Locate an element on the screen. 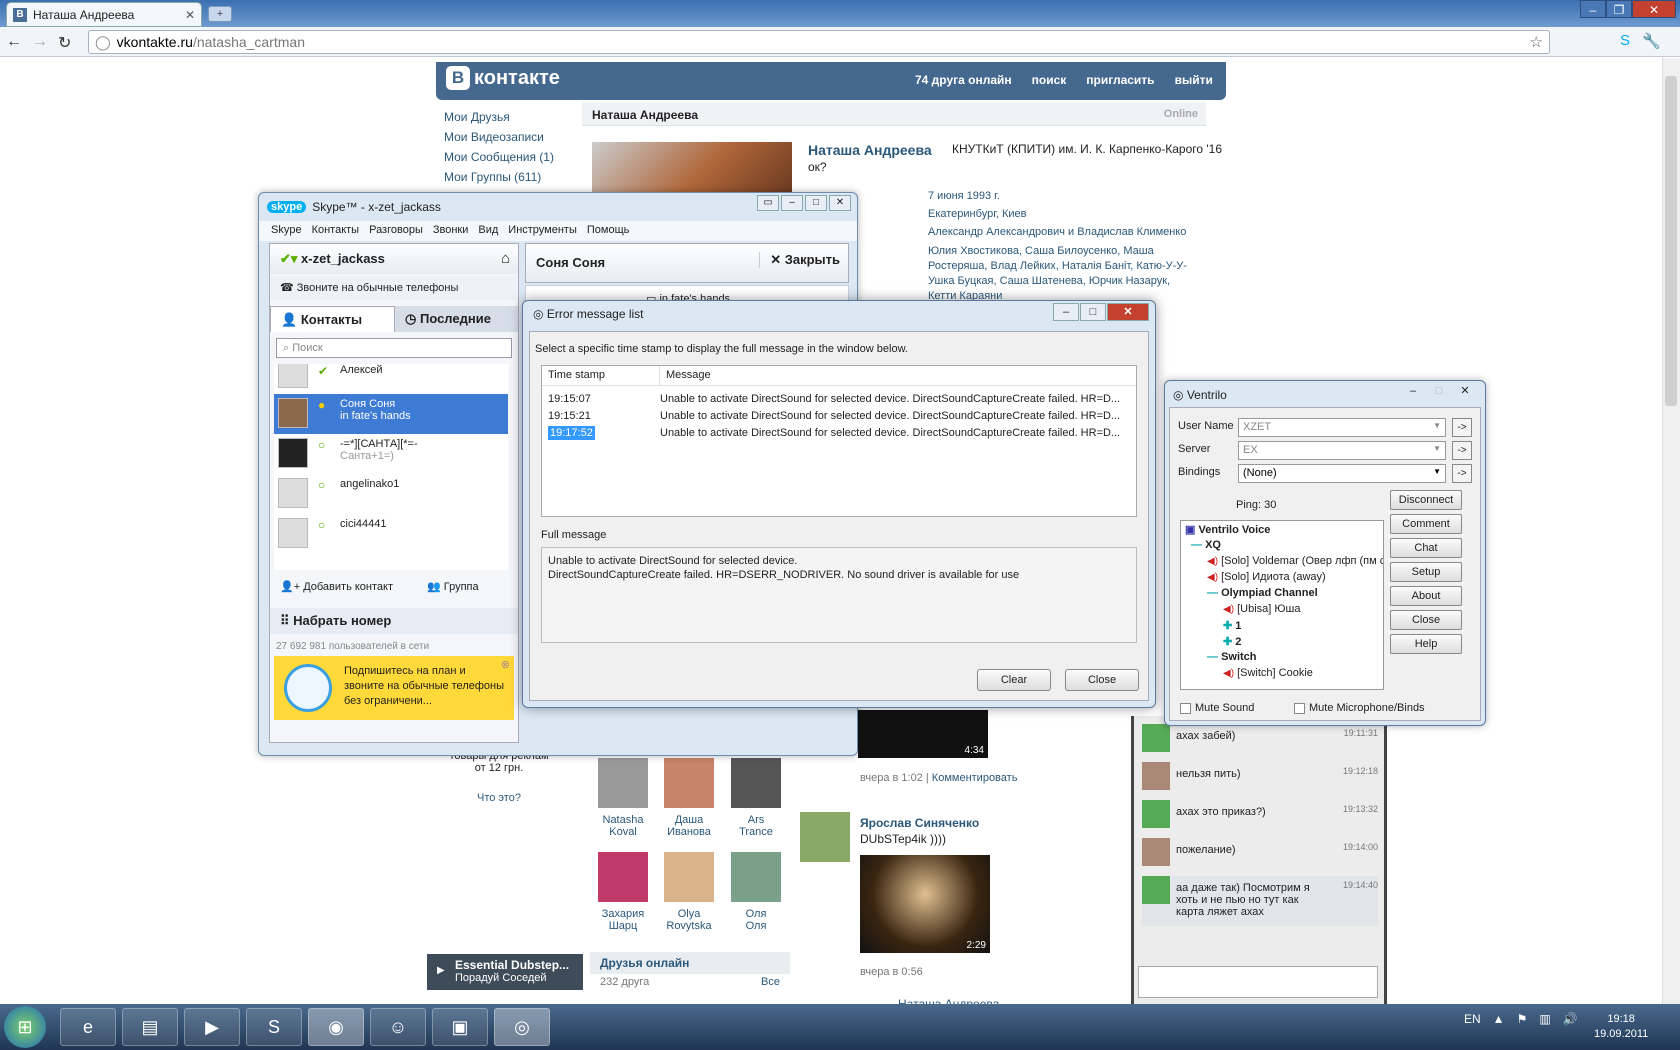  vk-nav-invite: пригласить is located at coordinates (1120, 80).